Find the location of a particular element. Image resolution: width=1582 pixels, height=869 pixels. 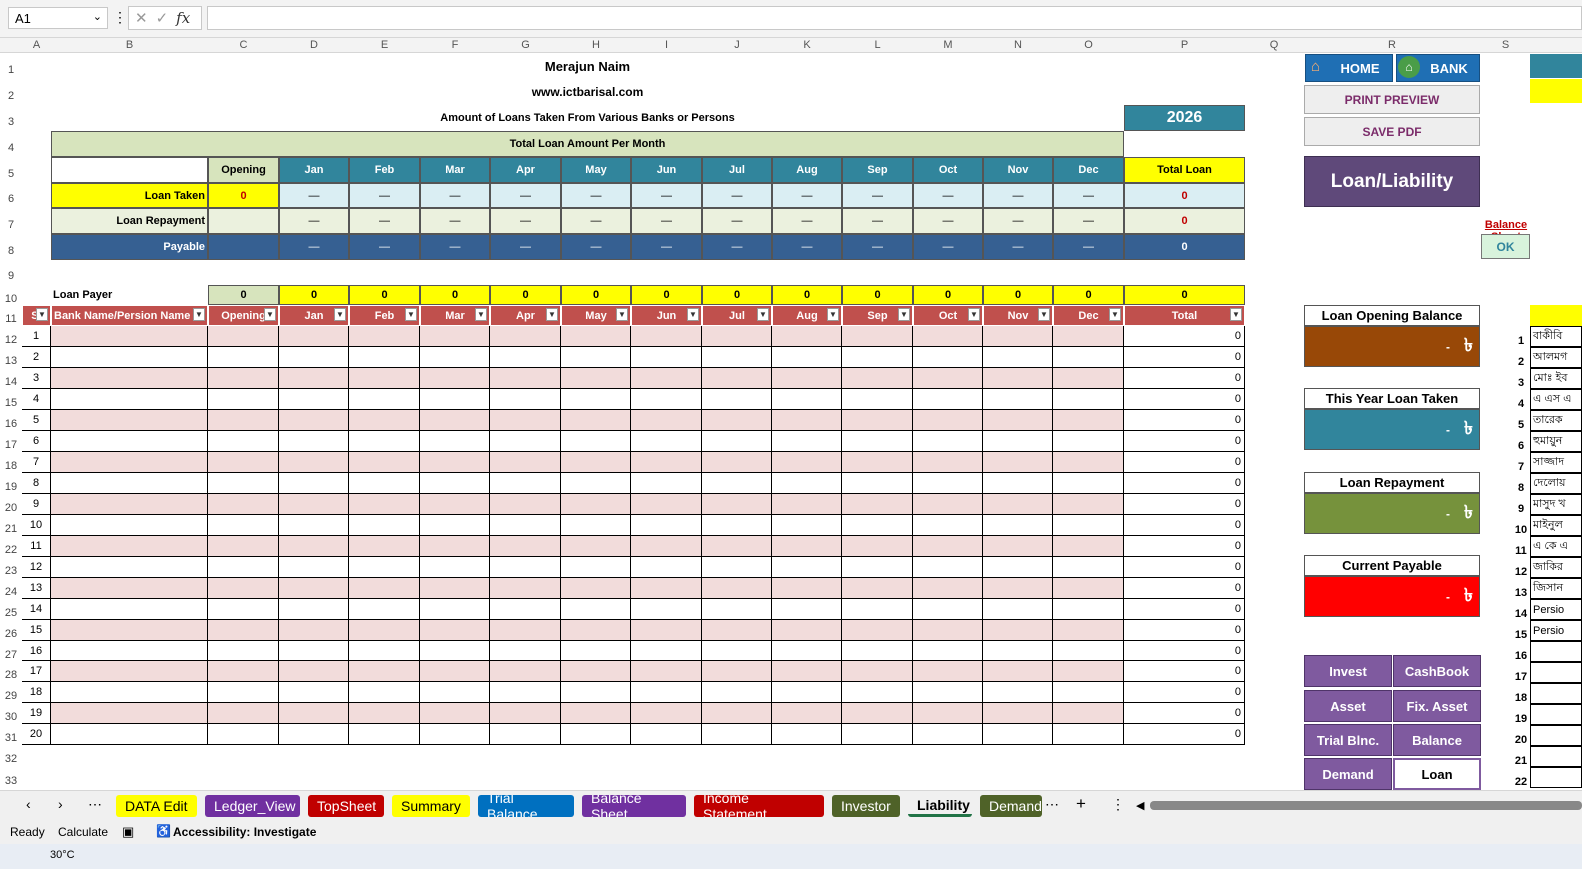

row-header: 11 is located at coordinates (11, 315).